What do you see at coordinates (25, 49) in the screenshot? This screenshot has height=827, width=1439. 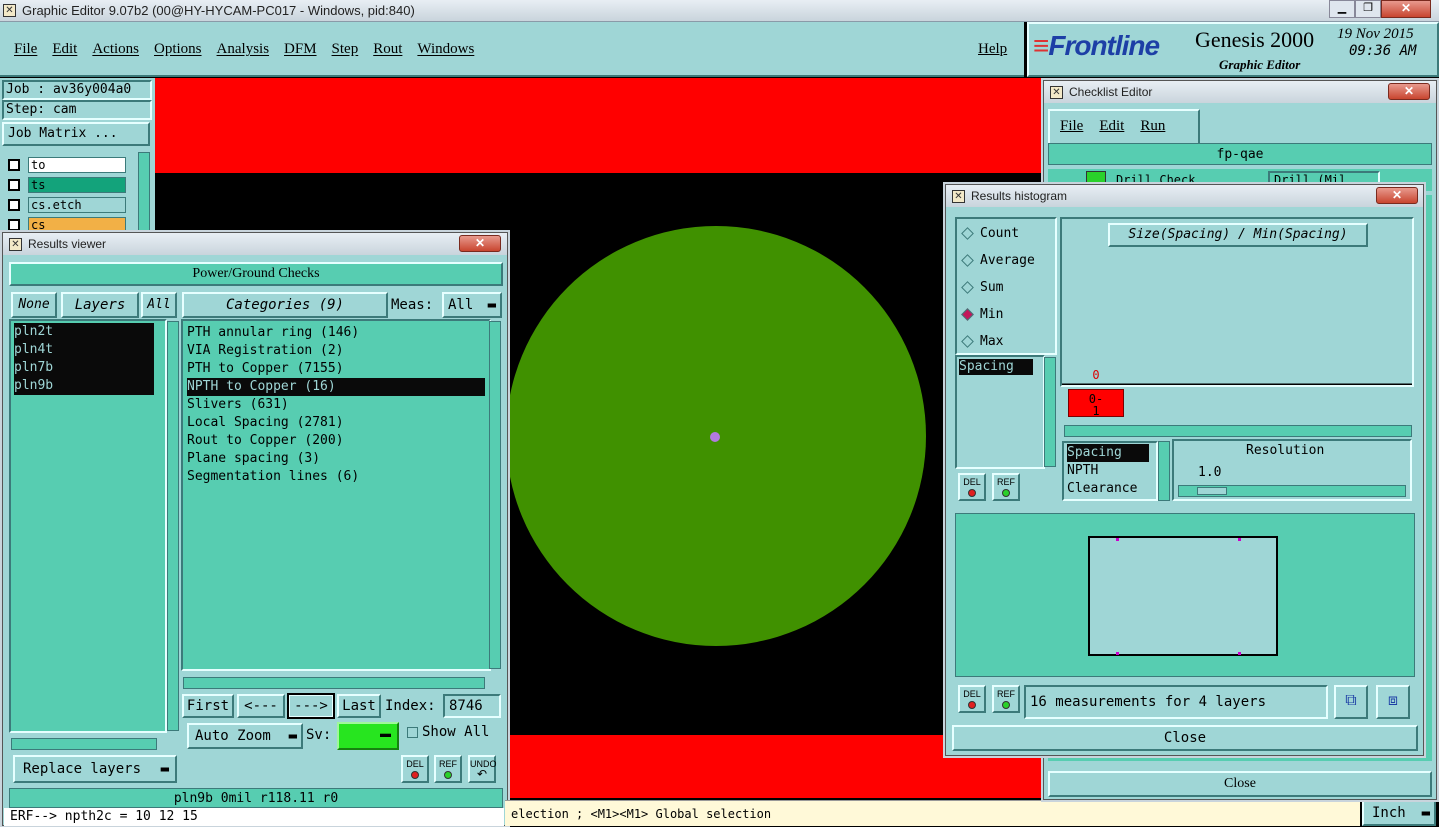 I see `menu-item-file: File` at bounding box center [25, 49].